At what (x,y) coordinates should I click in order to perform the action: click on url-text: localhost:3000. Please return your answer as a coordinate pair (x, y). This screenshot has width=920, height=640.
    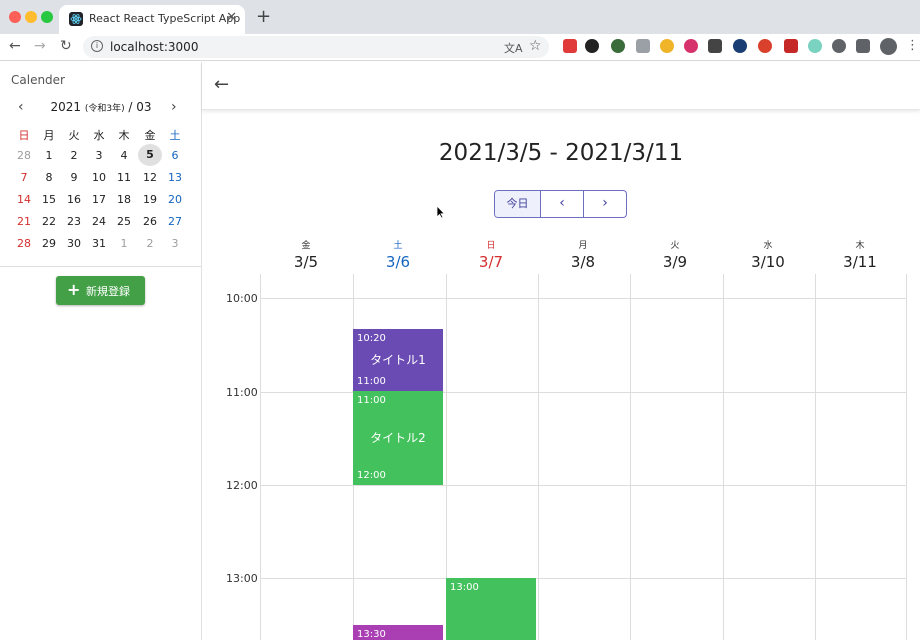
    Looking at the image, I should click on (154, 47).